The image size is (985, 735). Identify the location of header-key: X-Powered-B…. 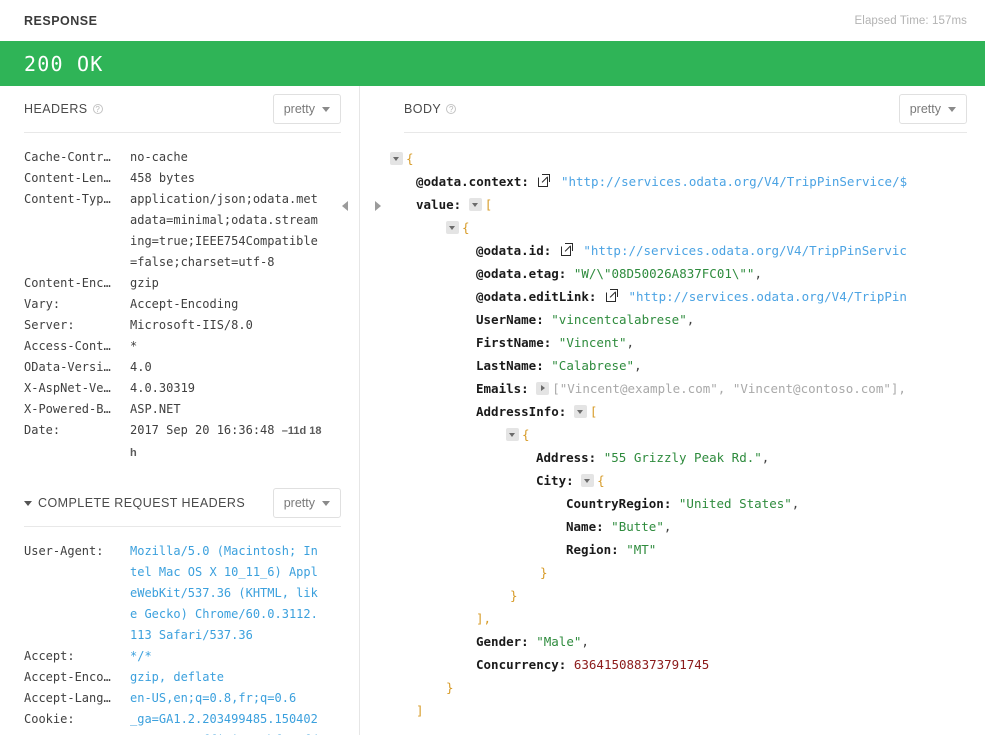
(67, 409).